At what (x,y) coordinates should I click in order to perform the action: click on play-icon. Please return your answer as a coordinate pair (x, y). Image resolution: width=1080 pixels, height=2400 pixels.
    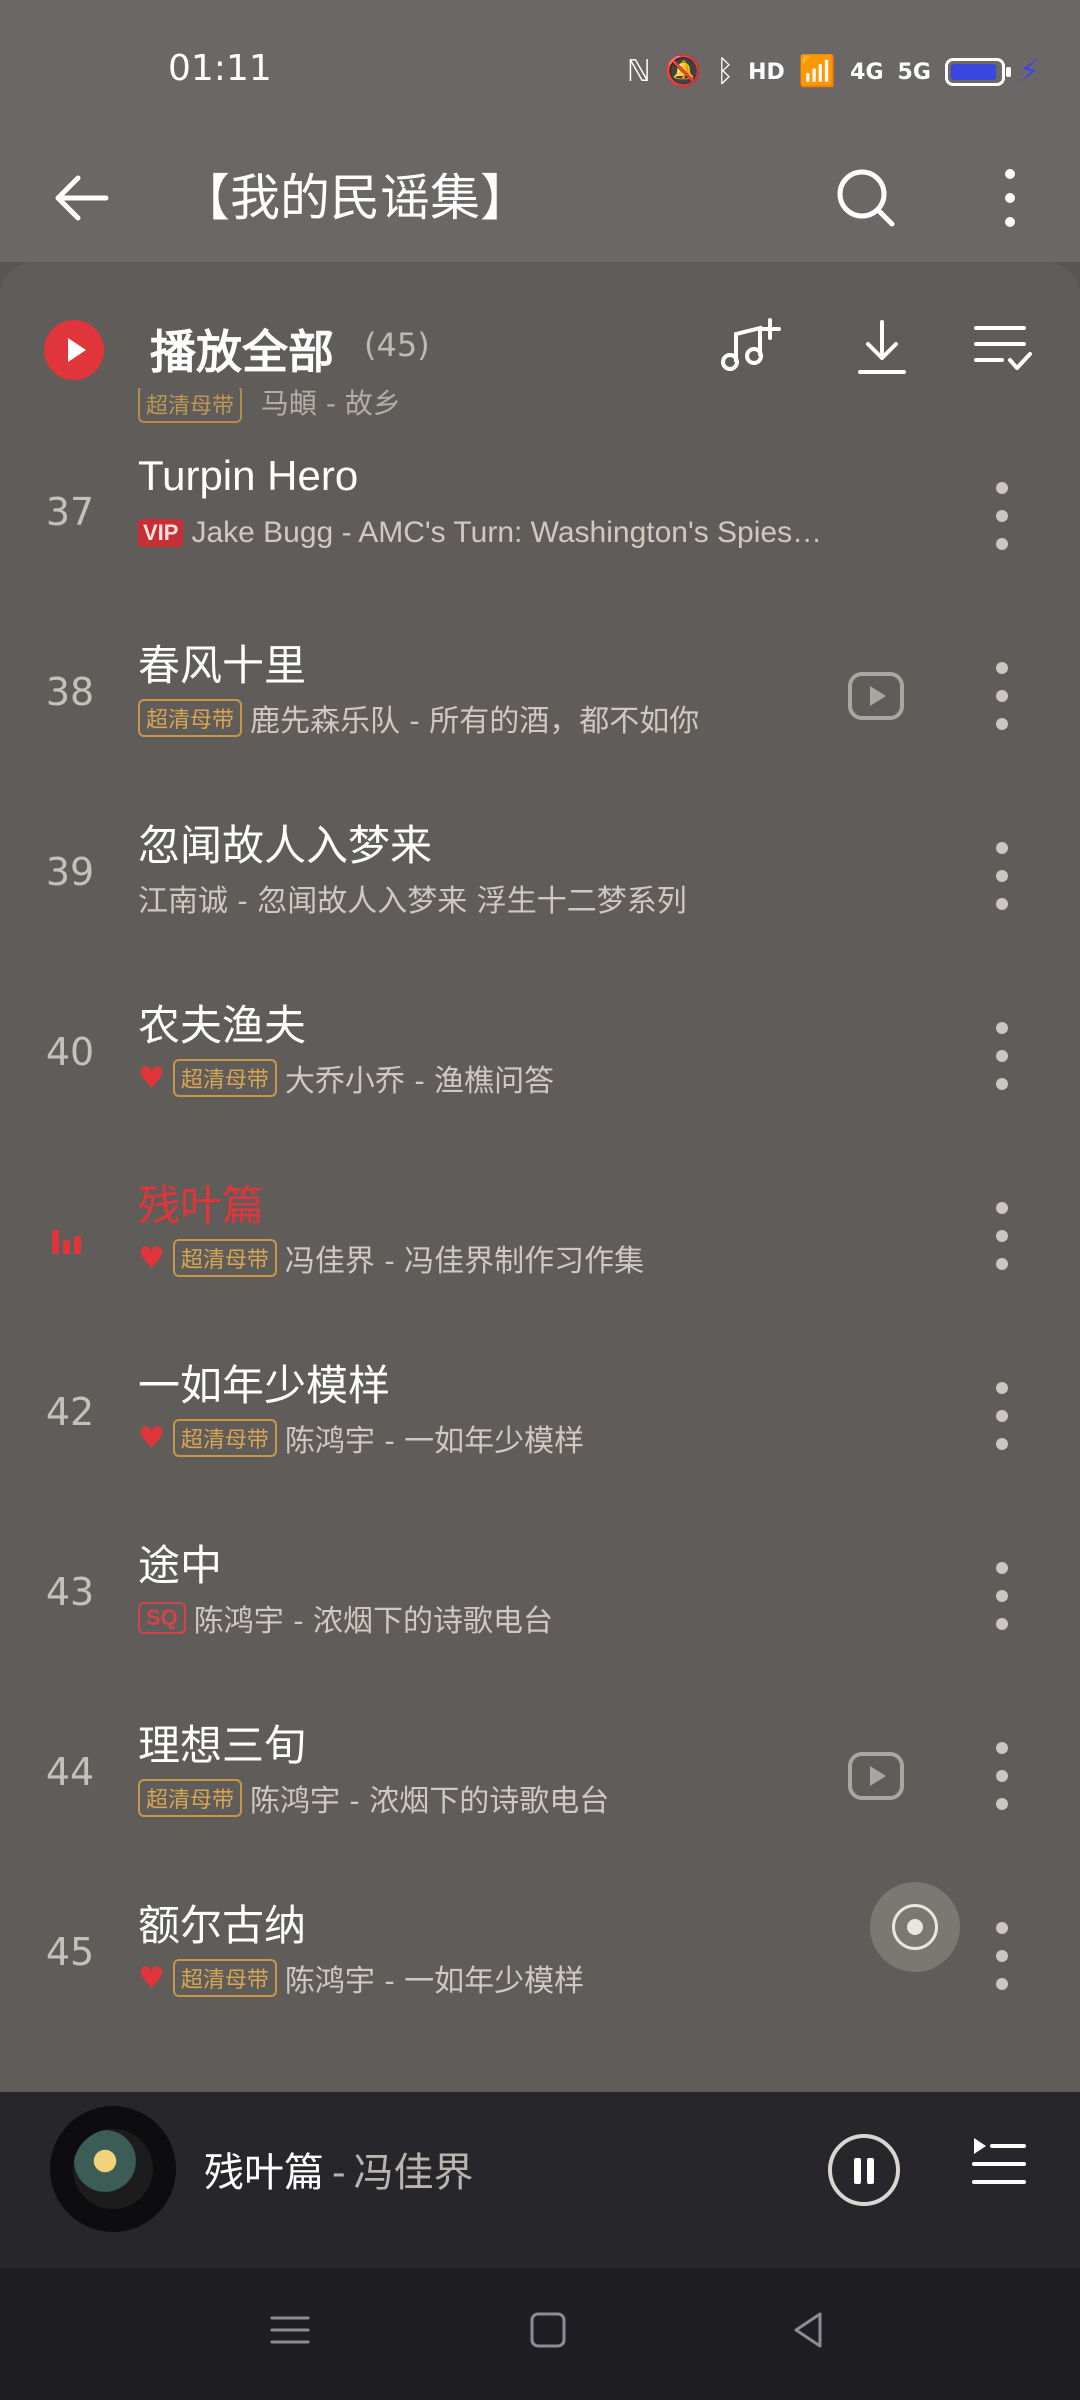
    Looking at the image, I should click on (74, 350).